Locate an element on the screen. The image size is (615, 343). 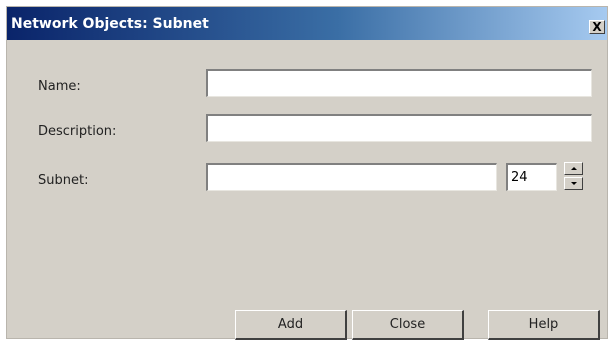
arrow-down-icon is located at coordinates (573, 183).